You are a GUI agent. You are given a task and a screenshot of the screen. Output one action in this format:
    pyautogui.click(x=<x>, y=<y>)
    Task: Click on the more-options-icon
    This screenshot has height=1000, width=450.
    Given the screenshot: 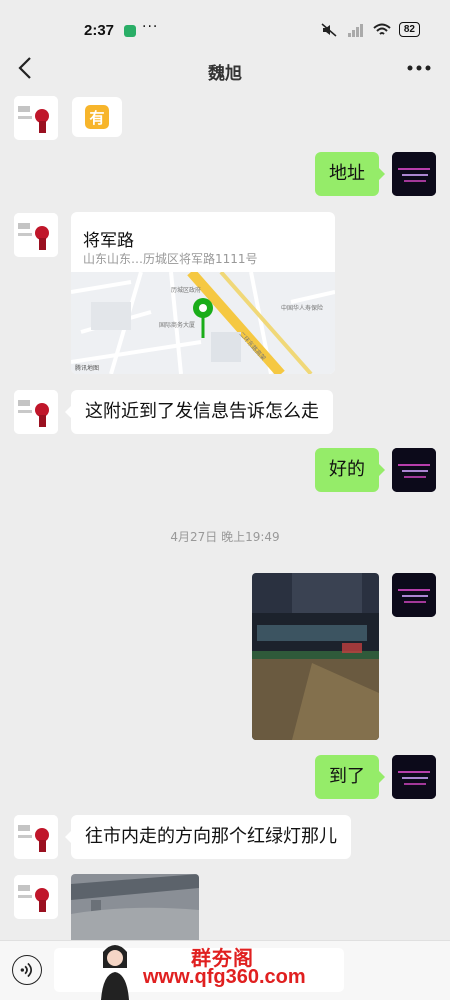 What is the action you would take?
    pyautogui.click(x=419, y=68)
    